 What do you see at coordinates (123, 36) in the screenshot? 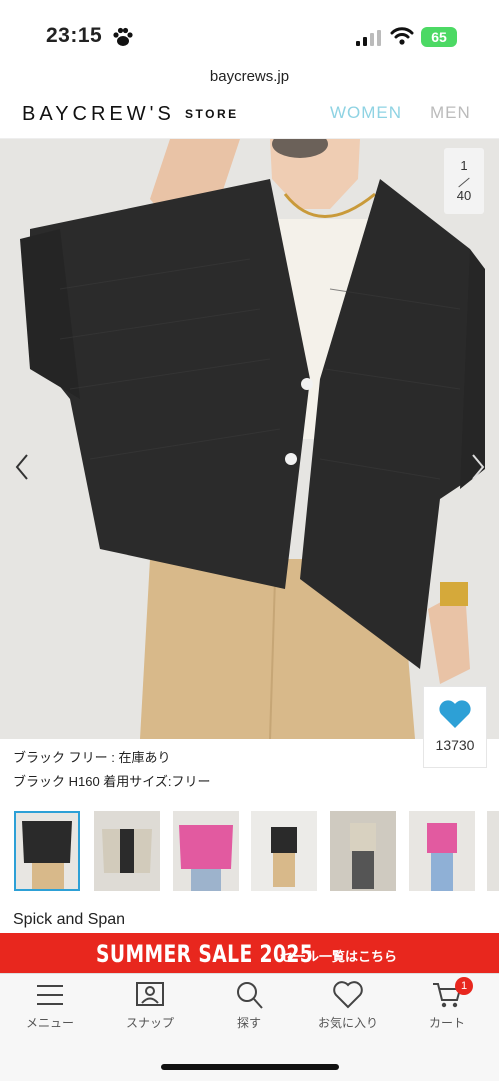
I see `paw-icon` at bounding box center [123, 36].